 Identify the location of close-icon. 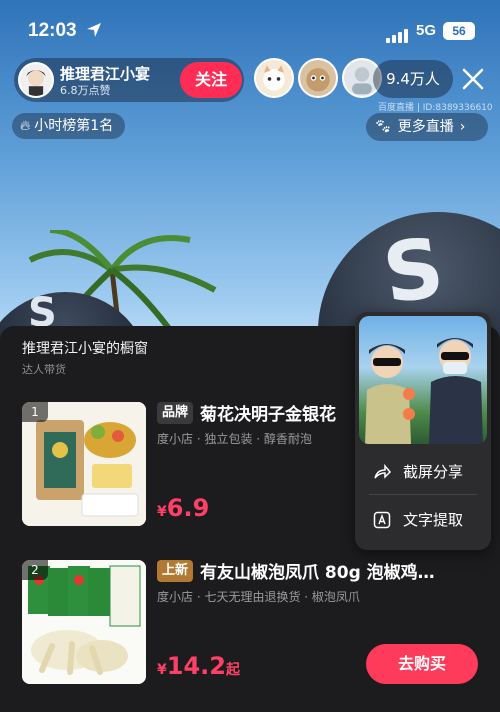
(473, 79).